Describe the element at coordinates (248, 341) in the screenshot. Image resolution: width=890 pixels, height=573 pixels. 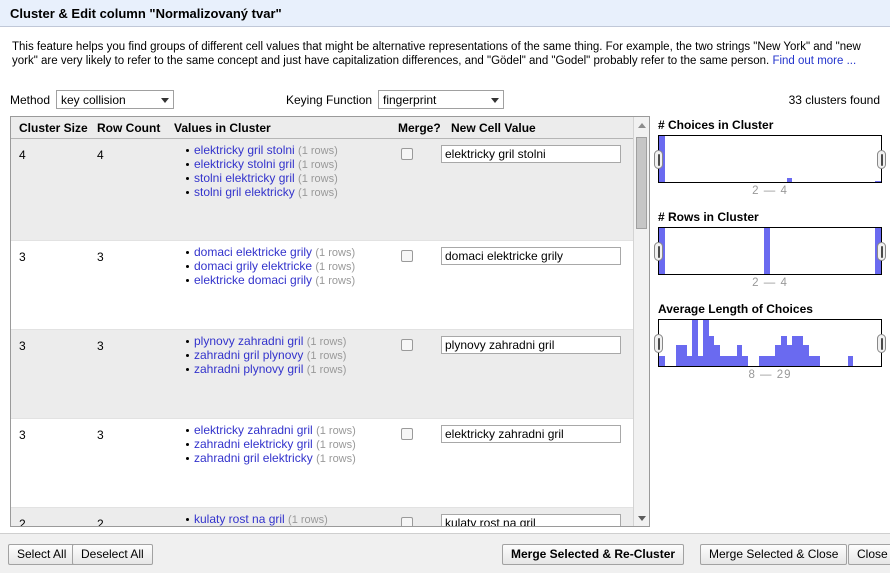
I see `cluster-value-link: plynovy zahradni gril` at that location.